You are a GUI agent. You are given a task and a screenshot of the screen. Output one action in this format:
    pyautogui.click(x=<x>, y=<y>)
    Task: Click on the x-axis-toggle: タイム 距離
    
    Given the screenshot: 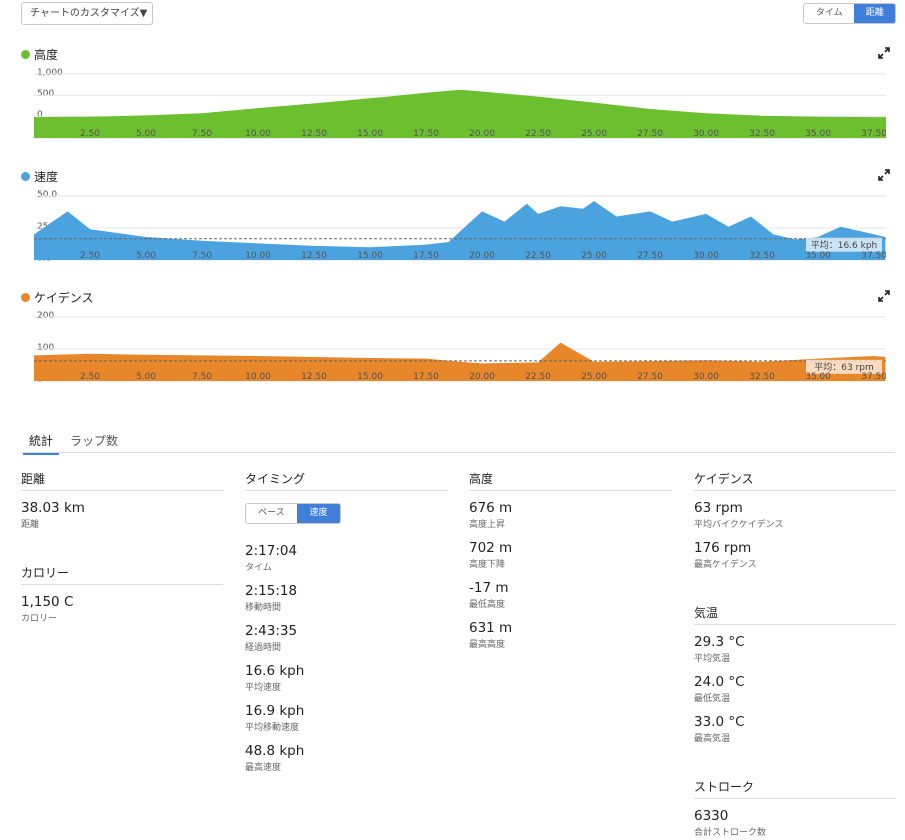 What is the action you would take?
    pyautogui.click(x=849, y=13)
    